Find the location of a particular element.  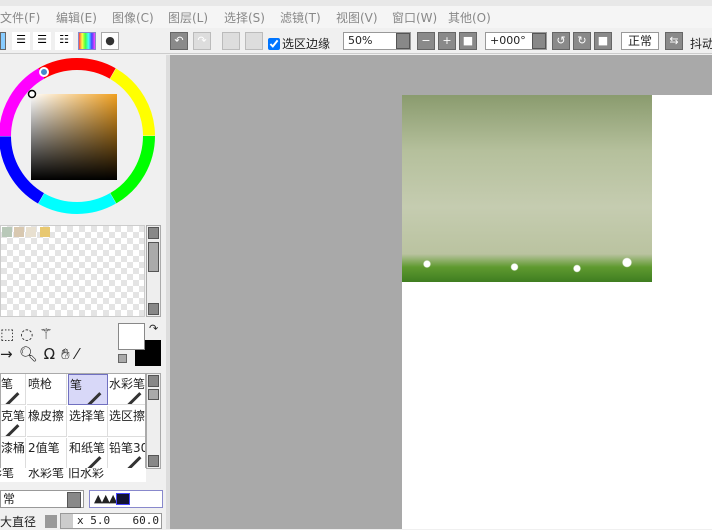

menu-select: 选择(S) is located at coordinates (250, 17).